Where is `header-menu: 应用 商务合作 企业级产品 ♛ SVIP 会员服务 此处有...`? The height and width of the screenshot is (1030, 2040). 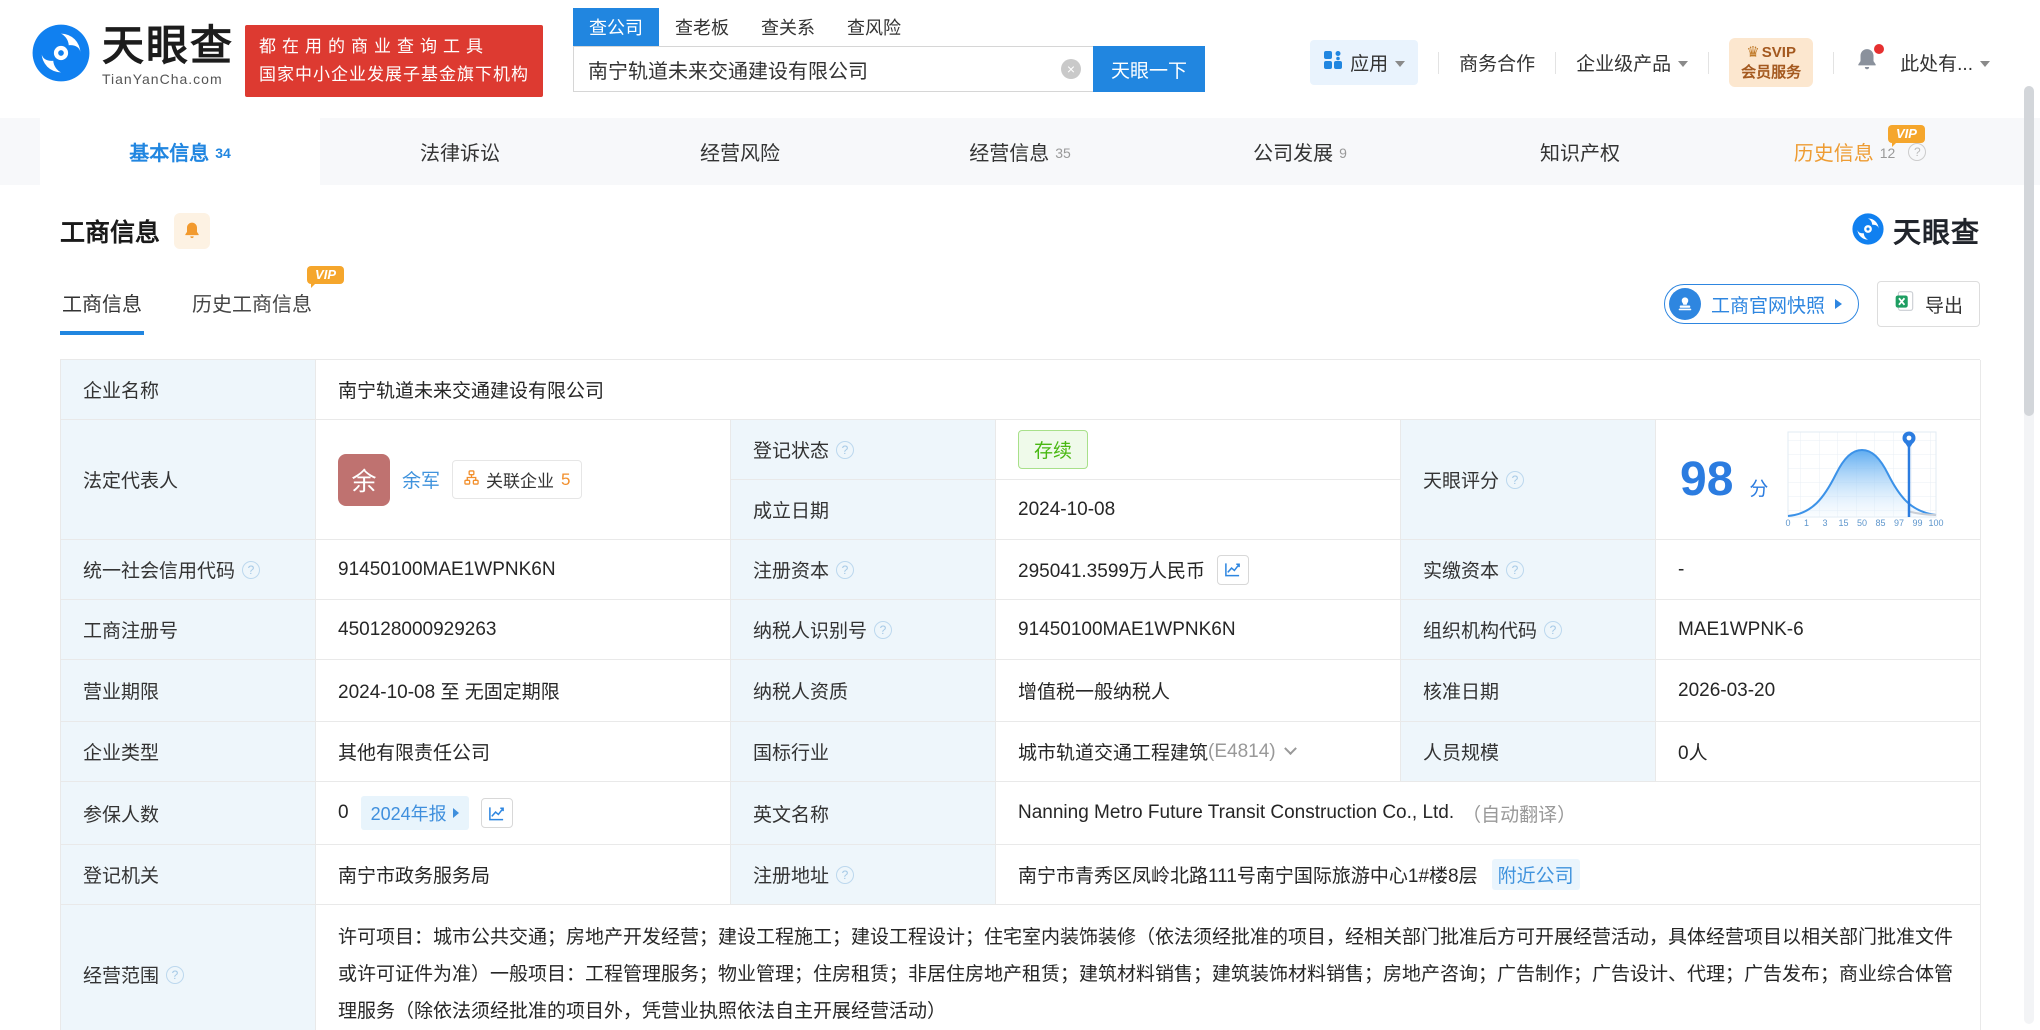 header-menu: 应用 商务合作 企业级产品 ♛ SVIP 会员服务 此处有... is located at coordinates (1650, 62).